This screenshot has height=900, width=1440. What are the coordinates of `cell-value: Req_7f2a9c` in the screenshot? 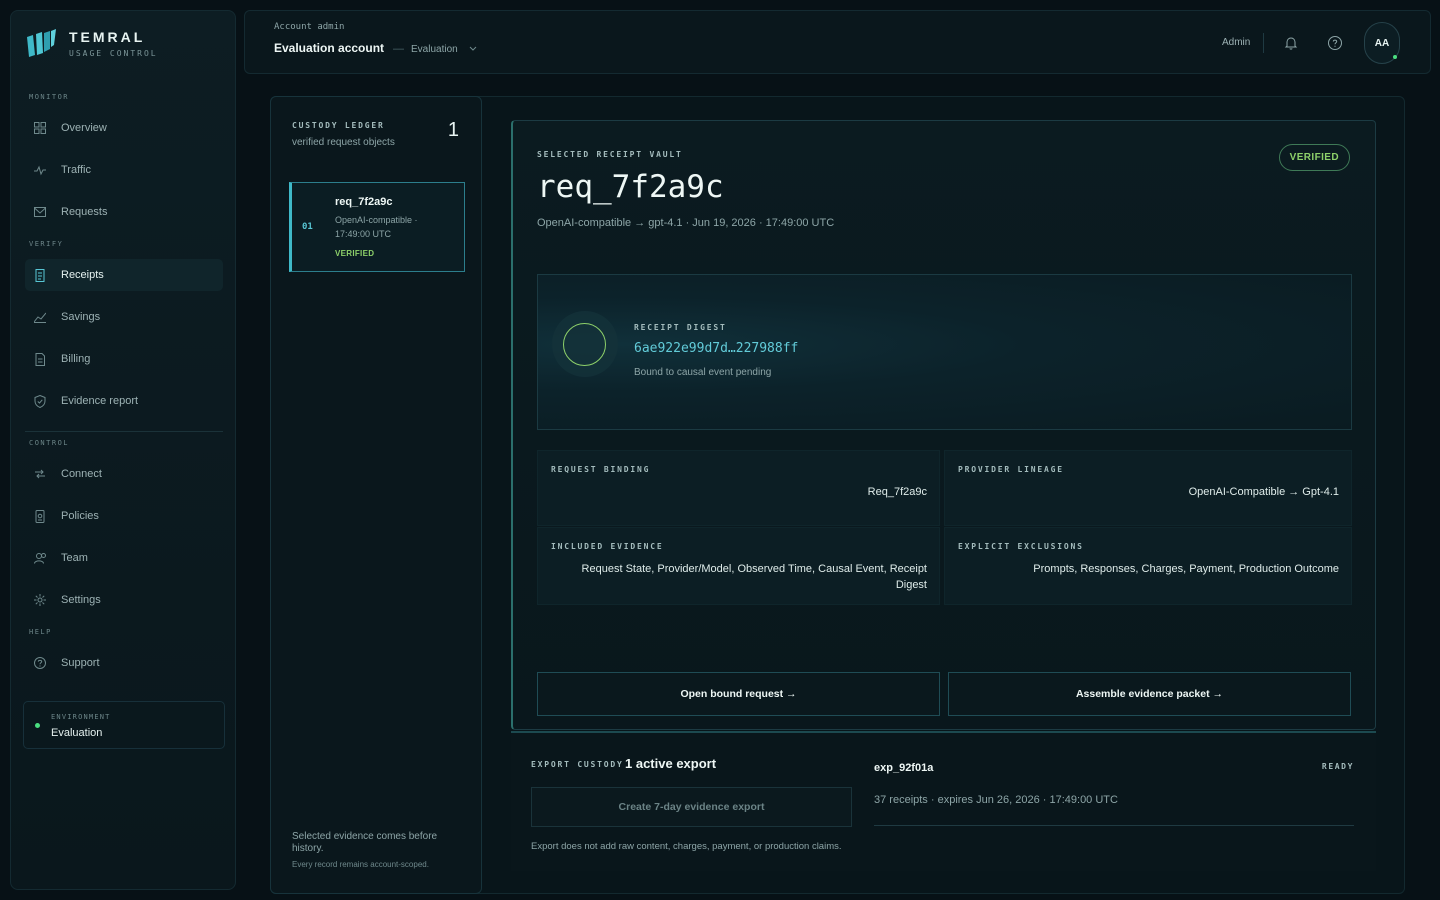 It's located at (897, 492).